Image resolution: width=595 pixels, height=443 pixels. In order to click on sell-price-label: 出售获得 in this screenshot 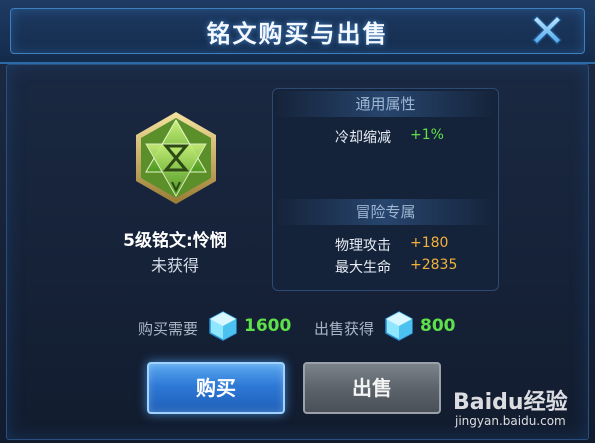, I will do `click(344, 329)`.